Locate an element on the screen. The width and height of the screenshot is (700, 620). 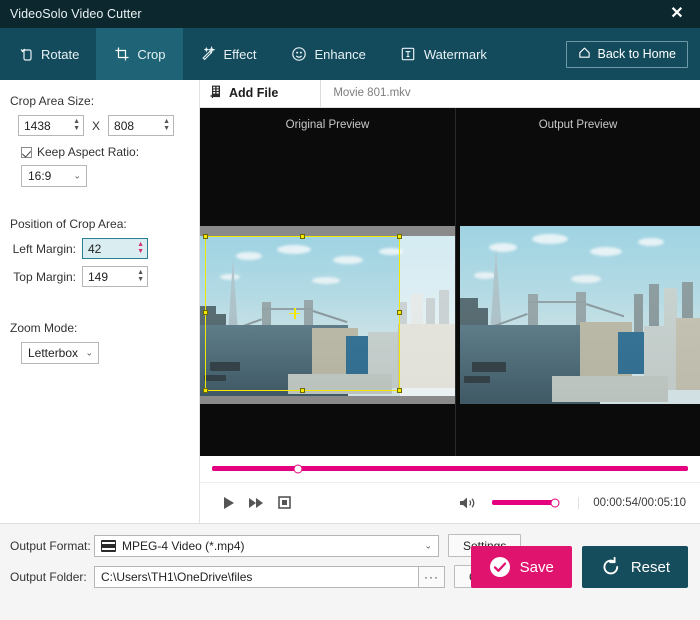
current-file-name: Movie 801.mkv is located at coordinates (365, 93).